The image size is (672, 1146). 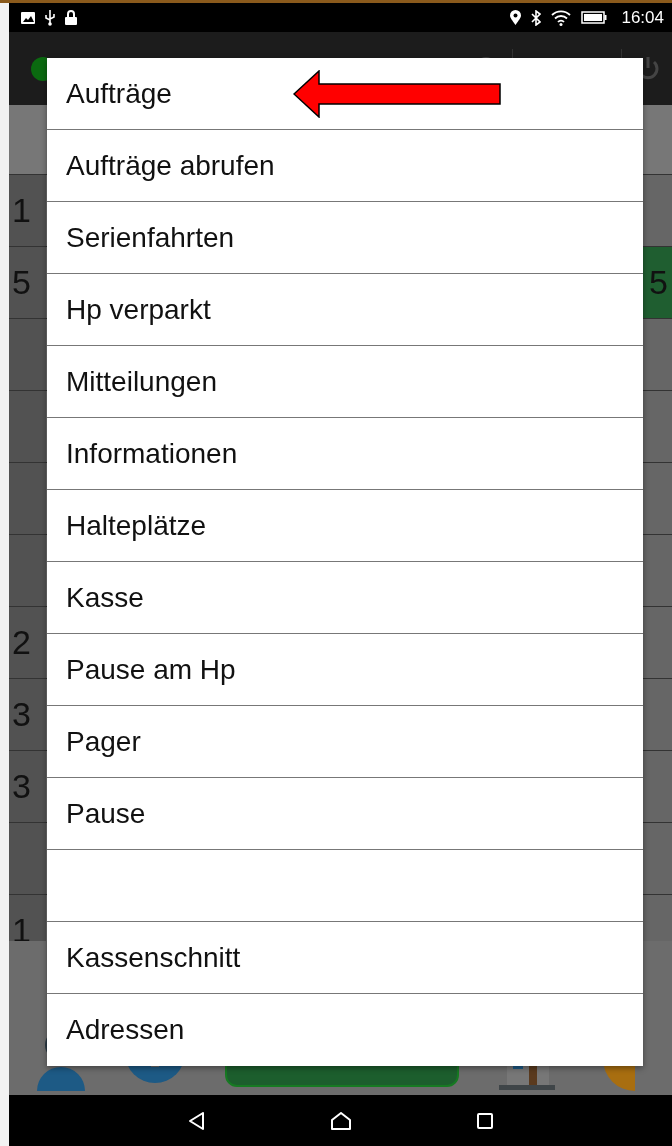 I want to click on menu-item: Pager, so click(x=345, y=742).